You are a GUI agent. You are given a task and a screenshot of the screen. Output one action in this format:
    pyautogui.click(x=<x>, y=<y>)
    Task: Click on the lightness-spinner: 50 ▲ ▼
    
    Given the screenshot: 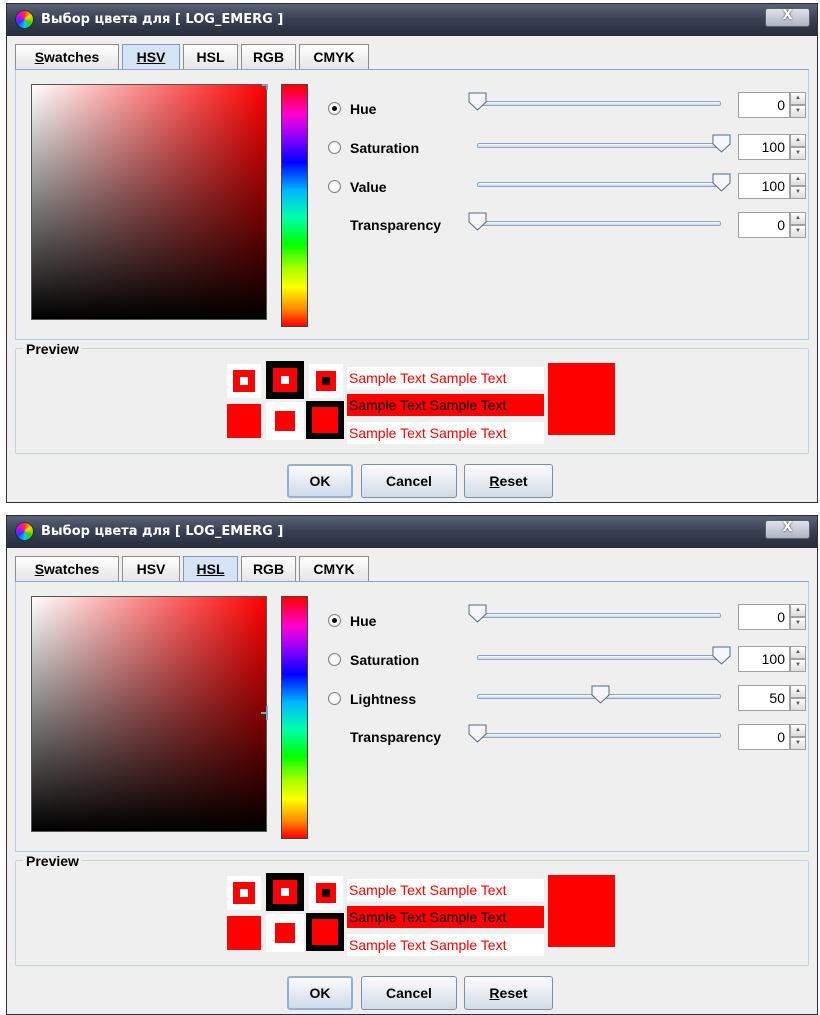 What is the action you would take?
    pyautogui.click(x=772, y=698)
    